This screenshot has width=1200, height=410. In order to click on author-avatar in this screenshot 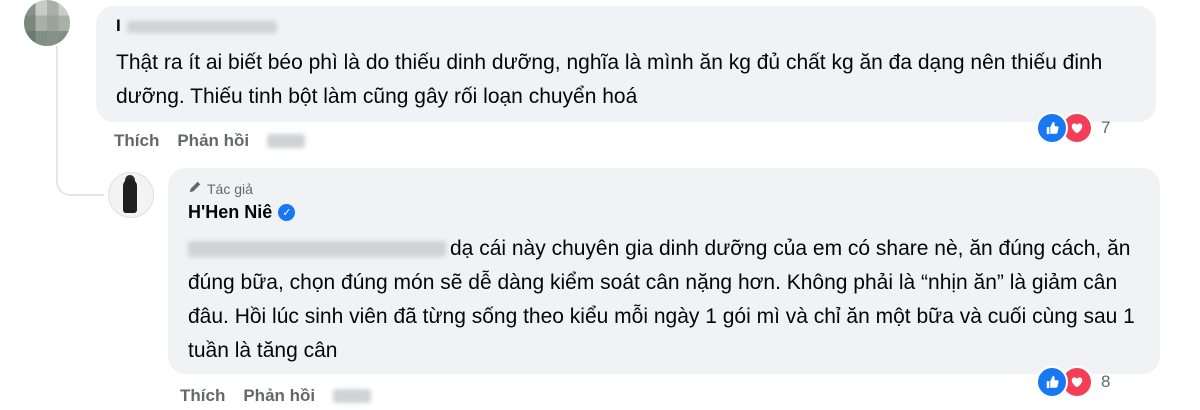, I will do `click(131, 195)`.